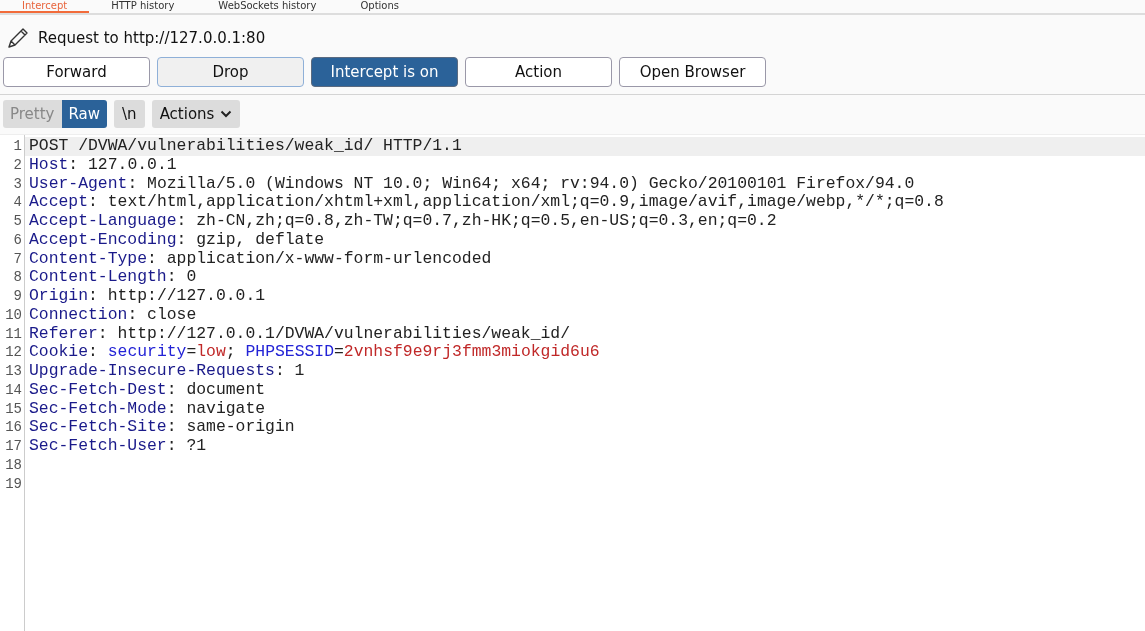 This screenshot has height=631, width=1145. I want to click on line-number: 17, so click(13, 446).